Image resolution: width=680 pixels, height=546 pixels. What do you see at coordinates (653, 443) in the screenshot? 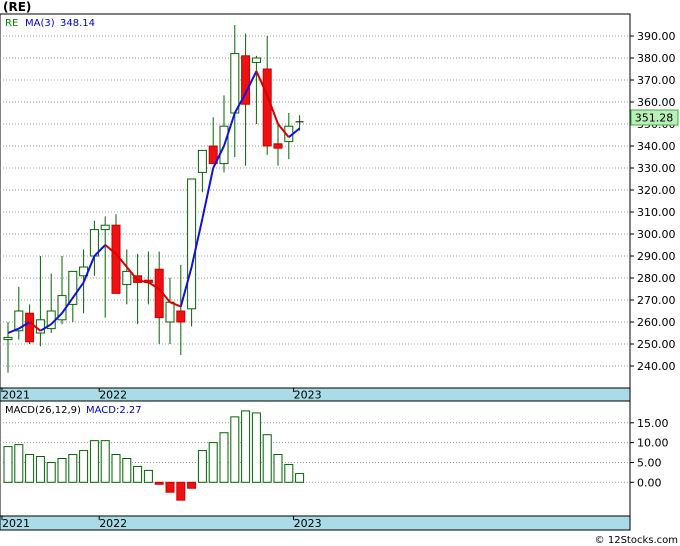
I see `macd-tick-label: 10.00` at bounding box center [653, 443].